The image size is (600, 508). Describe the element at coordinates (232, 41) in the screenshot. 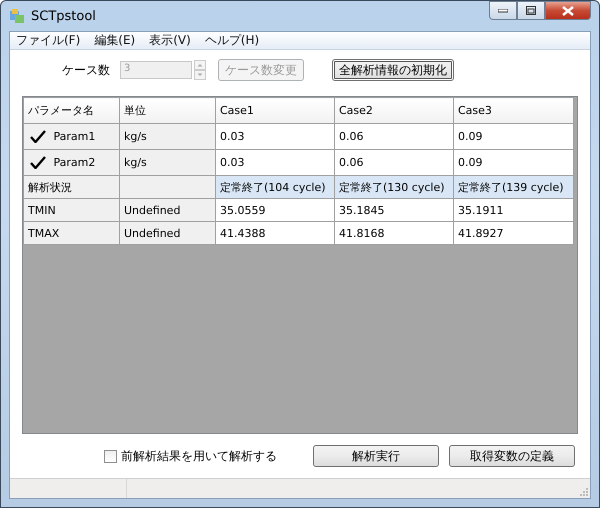

I see `menu-item: ヘルプ(H)` at that location.